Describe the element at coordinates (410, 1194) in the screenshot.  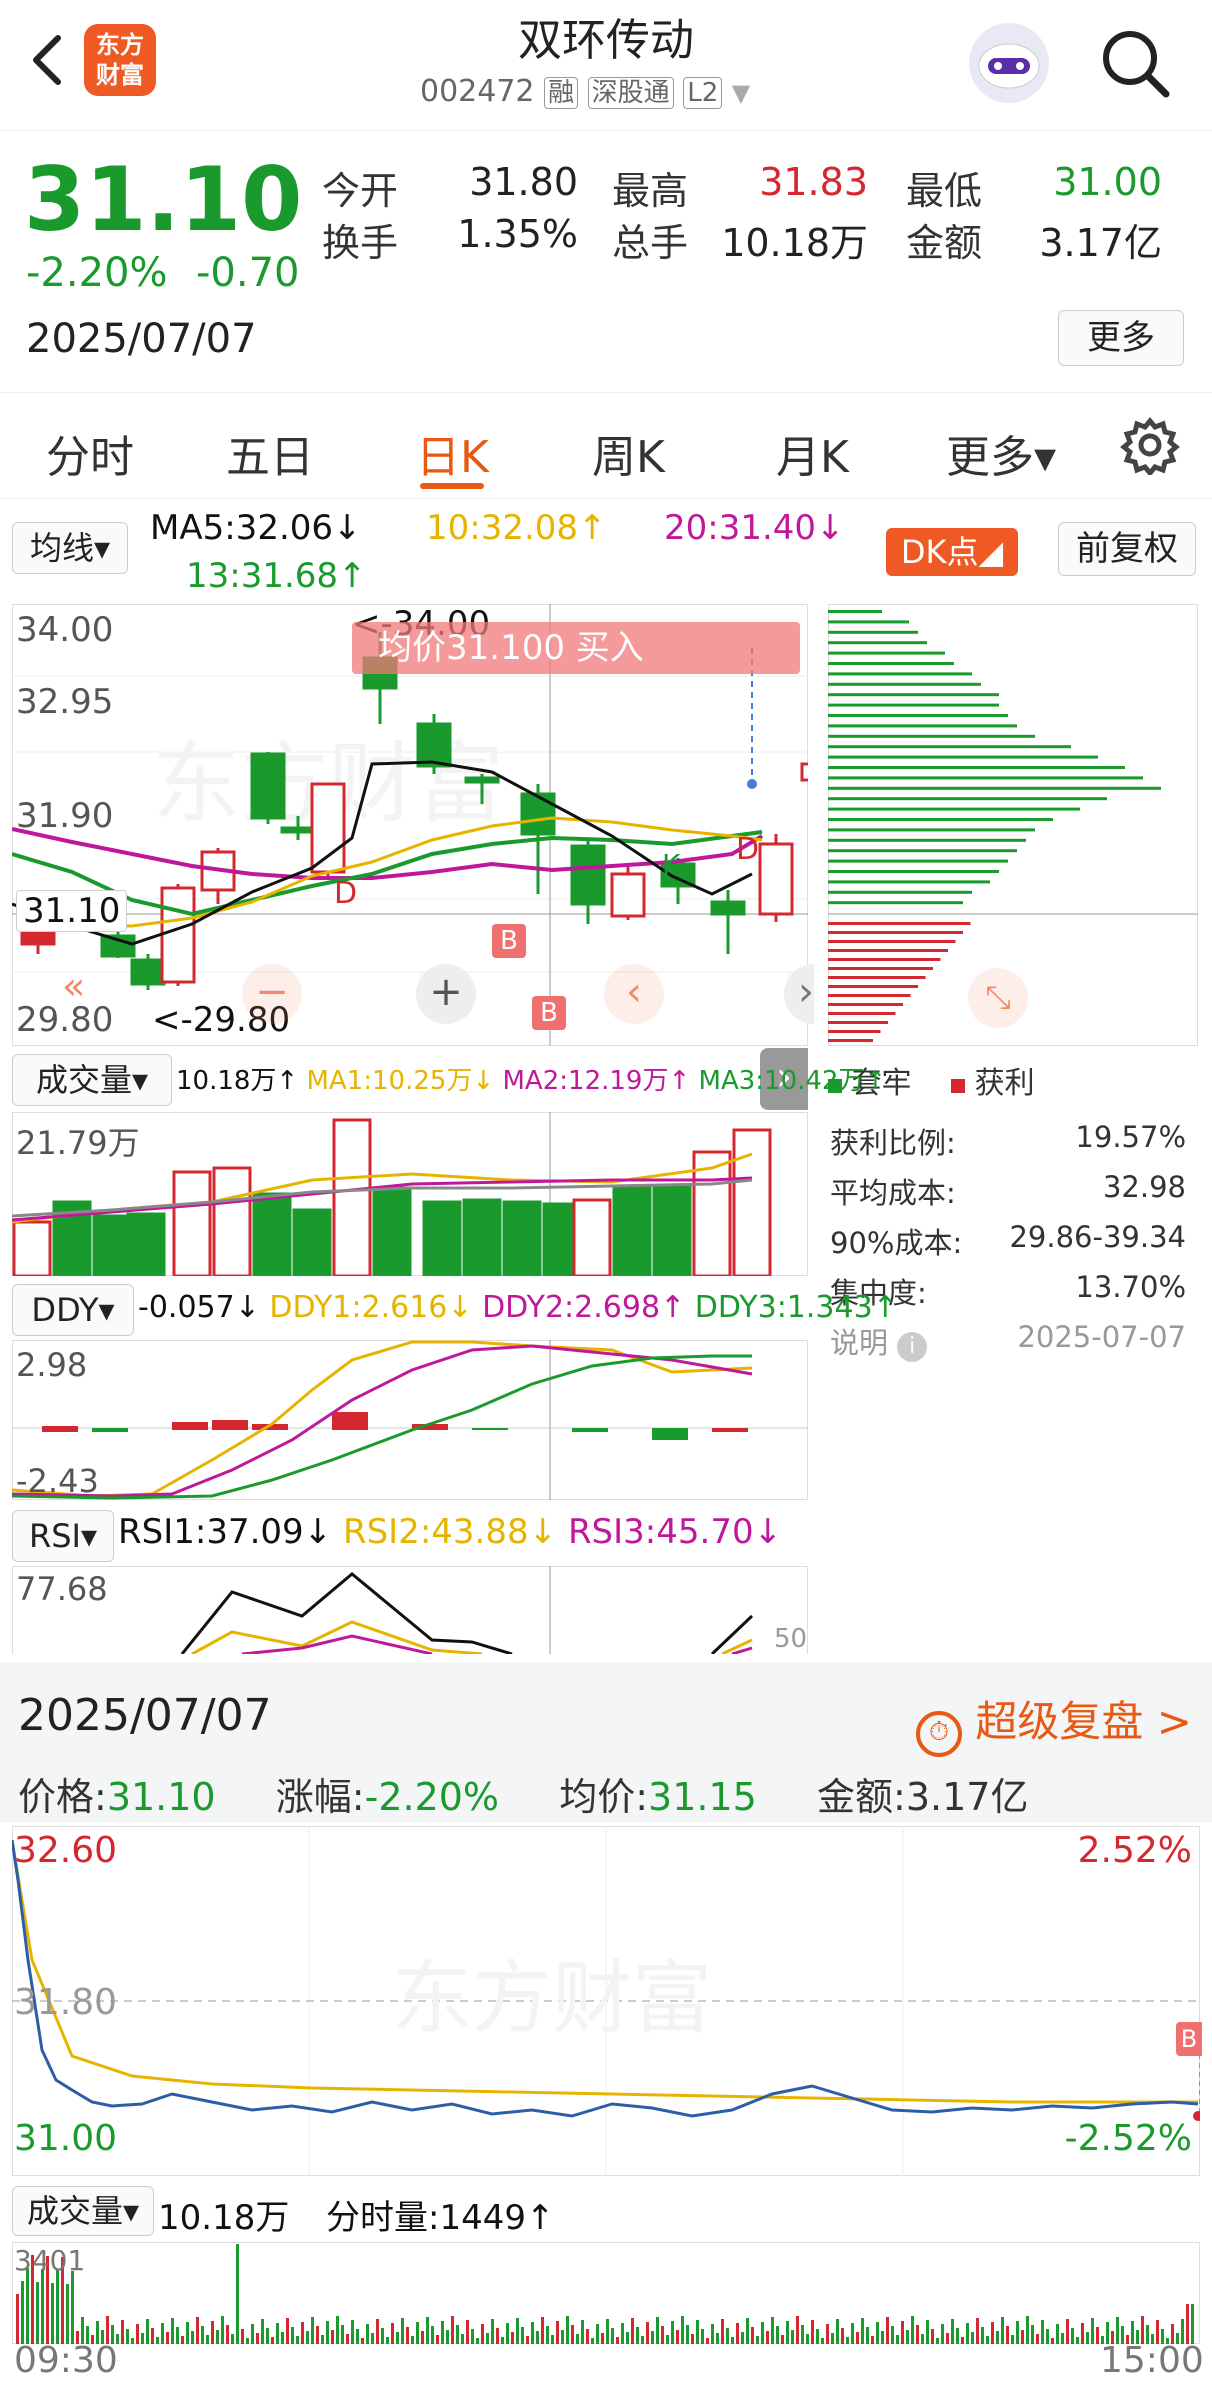
I see `volume-chart: 21.79万` at that location.